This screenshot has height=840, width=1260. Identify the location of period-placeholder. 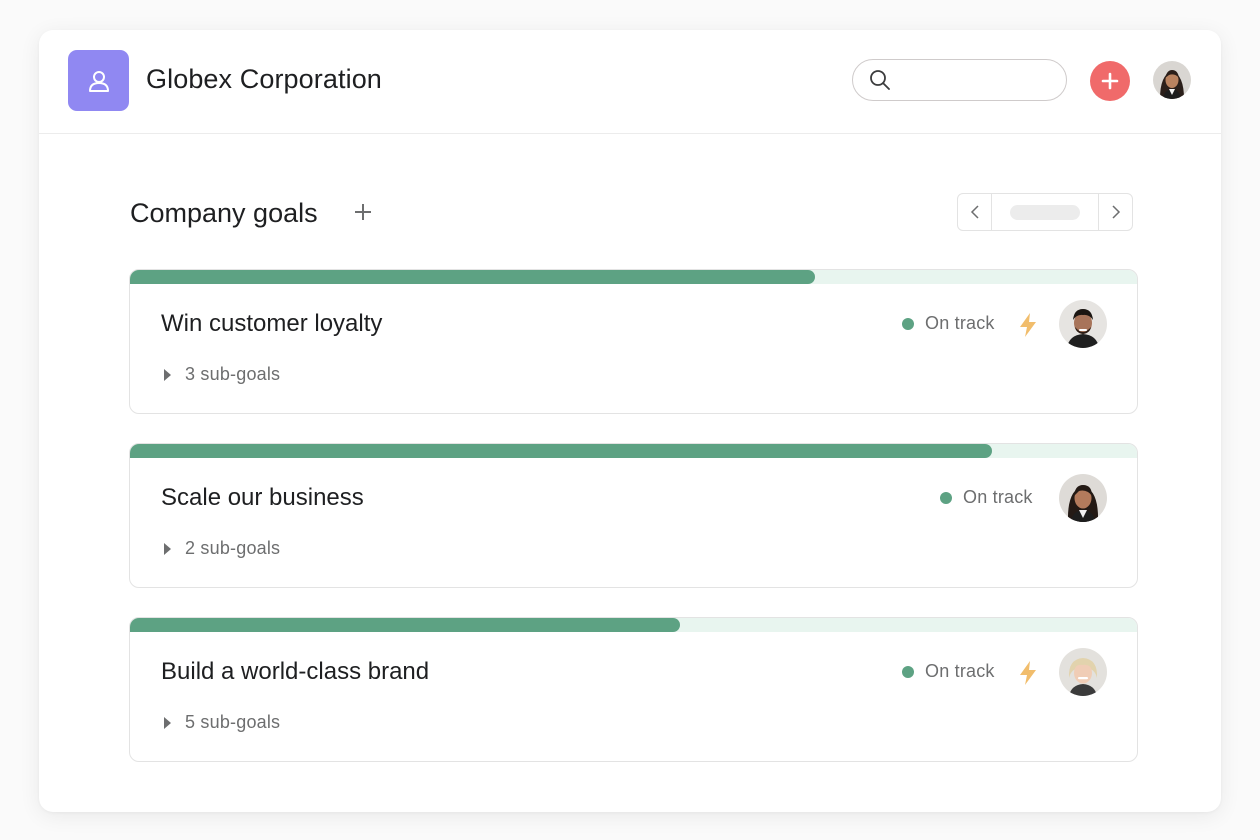
(1045, 212).